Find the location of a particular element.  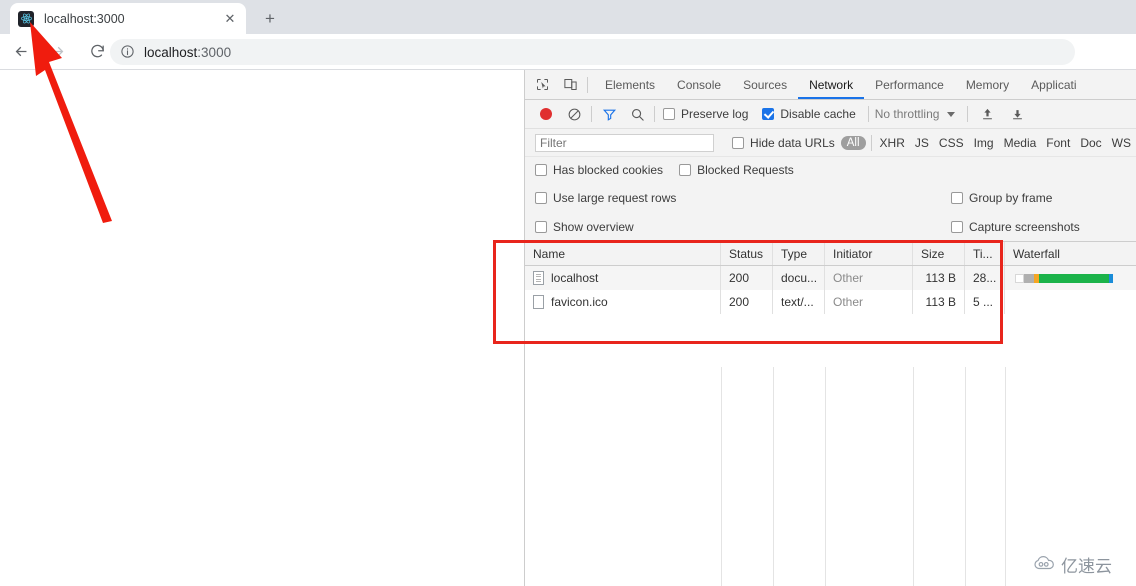

show-overview-box is located at coordinates (541, 226).